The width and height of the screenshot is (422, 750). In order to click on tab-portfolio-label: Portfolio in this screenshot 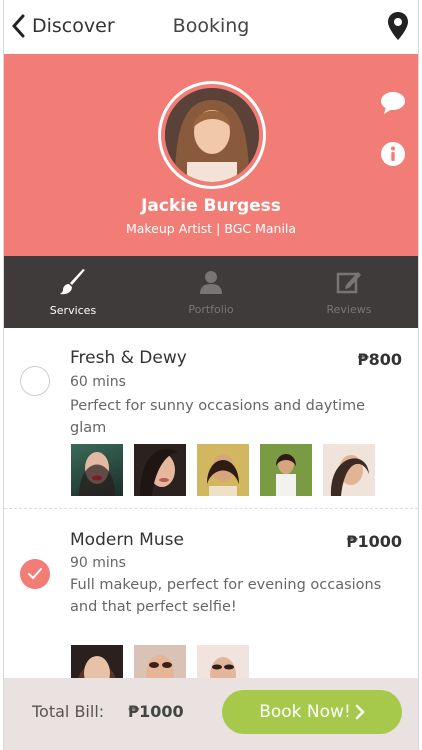, I will do `click(211, 309)`.